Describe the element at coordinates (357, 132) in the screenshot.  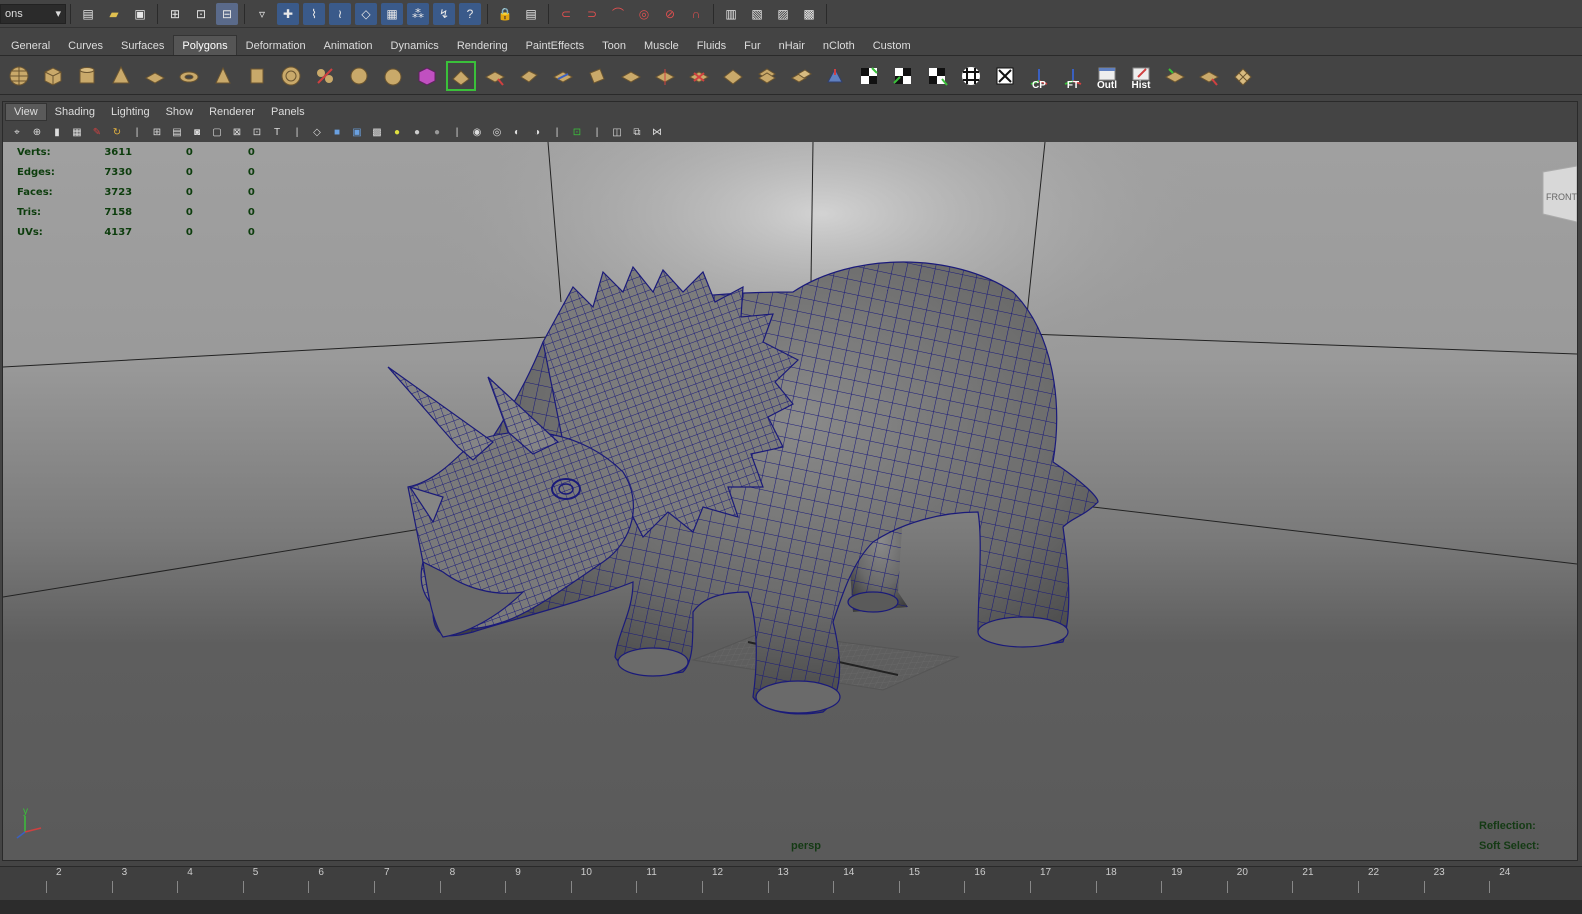
I see `wireframe-on-shaded-icon: ▣` at that location.